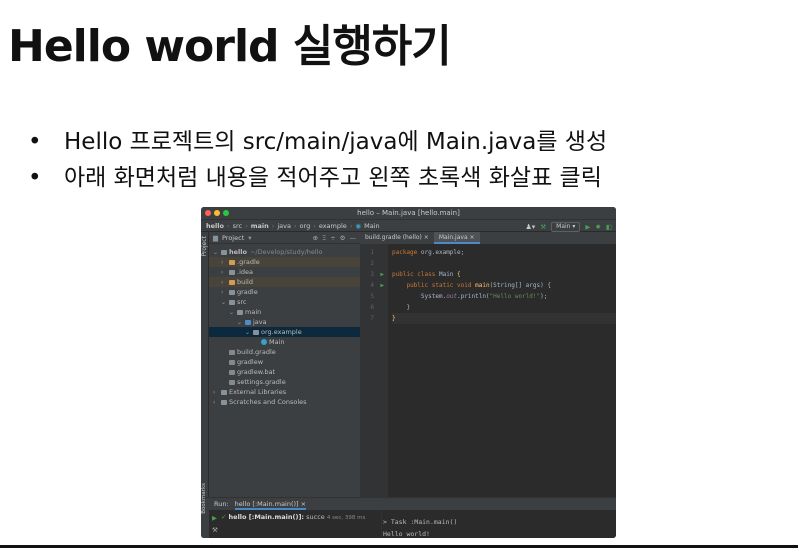 The width and height of the screenshot is (798, 550). I want to click on expand-icon: ÷, so click(332, 238).